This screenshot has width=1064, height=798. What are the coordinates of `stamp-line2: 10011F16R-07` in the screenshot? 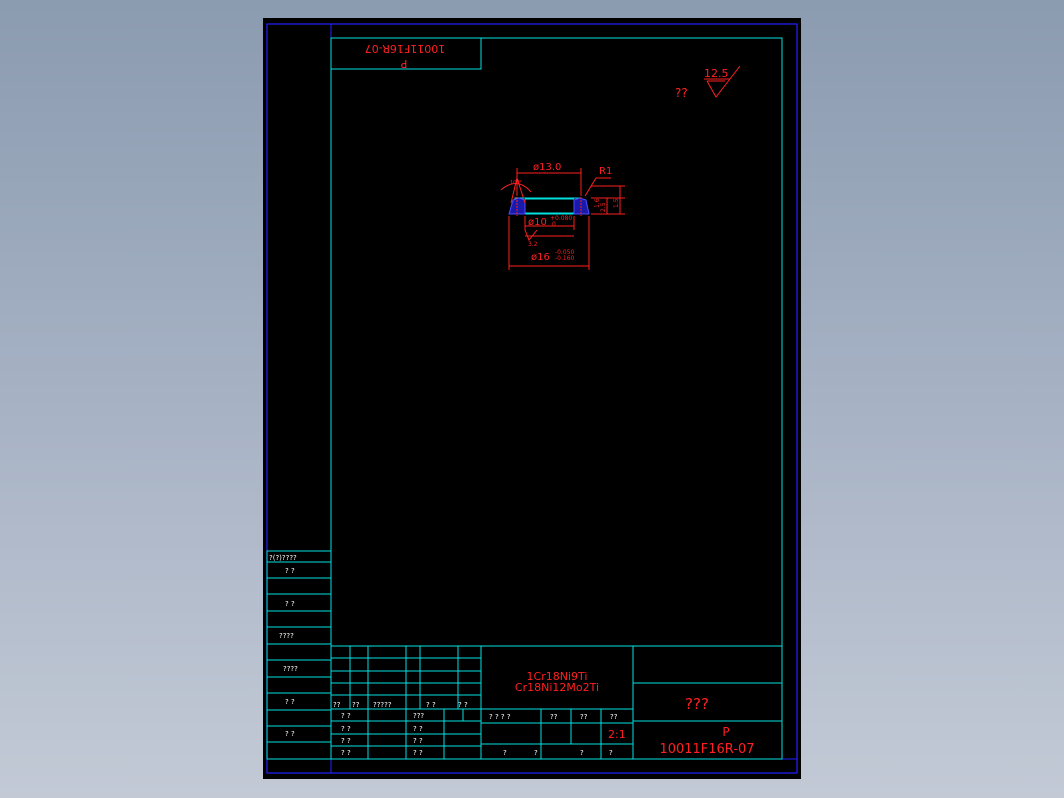 It's located at (405, 48).